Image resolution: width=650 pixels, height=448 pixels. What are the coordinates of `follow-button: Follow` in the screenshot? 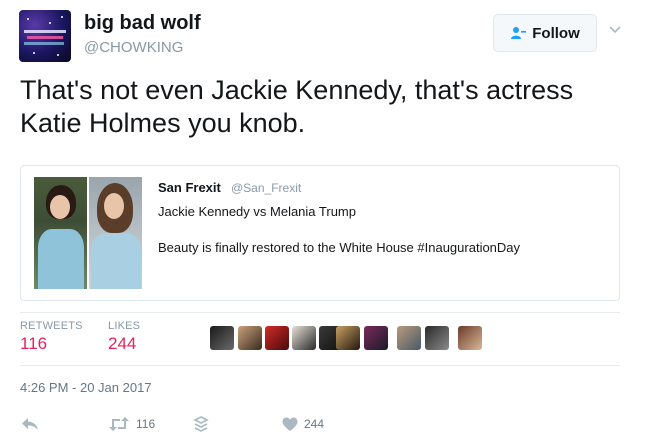 It's located at (545, 33).